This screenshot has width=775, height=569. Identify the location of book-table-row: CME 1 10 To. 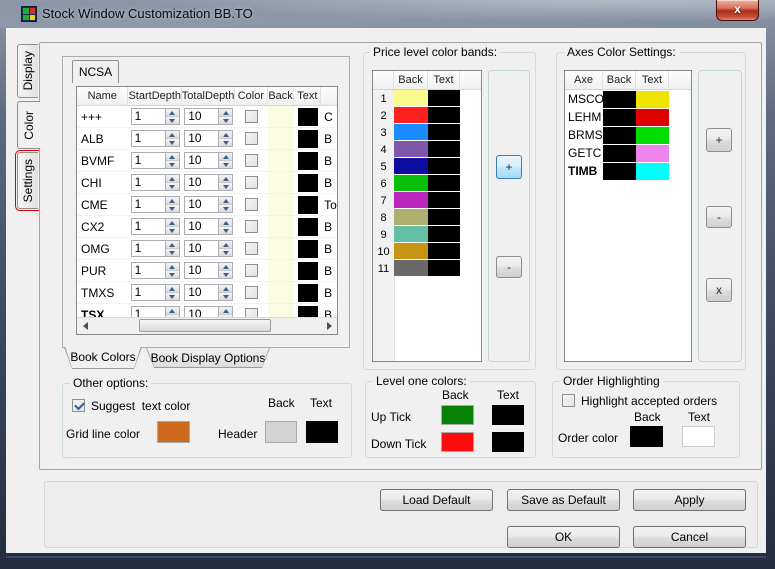
(207, 205).